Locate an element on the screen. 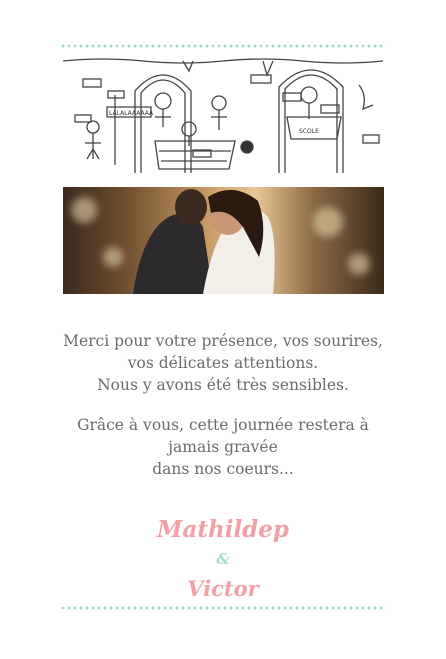 The height and width of the screenshot is (659, 446). comic-illustration-drawing: LALALAAAAAA SCOLE is located at coordinates (223, 115).